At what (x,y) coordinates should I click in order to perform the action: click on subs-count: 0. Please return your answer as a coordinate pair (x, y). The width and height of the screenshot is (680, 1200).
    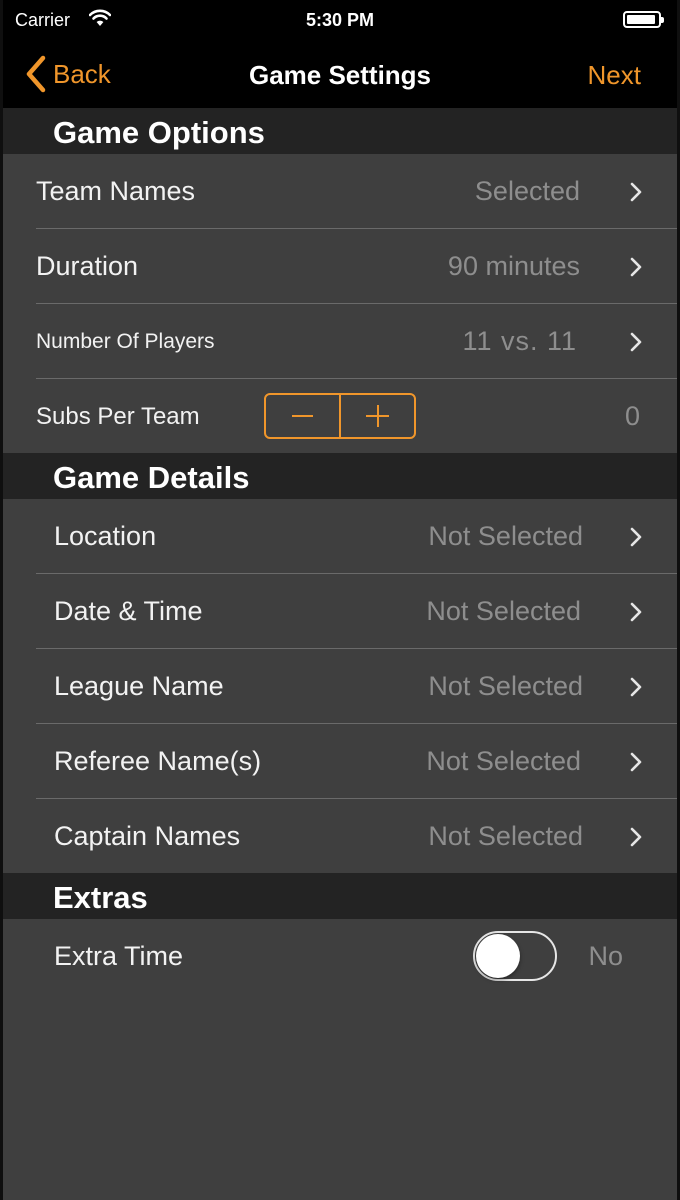
    Looking at the image, I should click on (632, 416).